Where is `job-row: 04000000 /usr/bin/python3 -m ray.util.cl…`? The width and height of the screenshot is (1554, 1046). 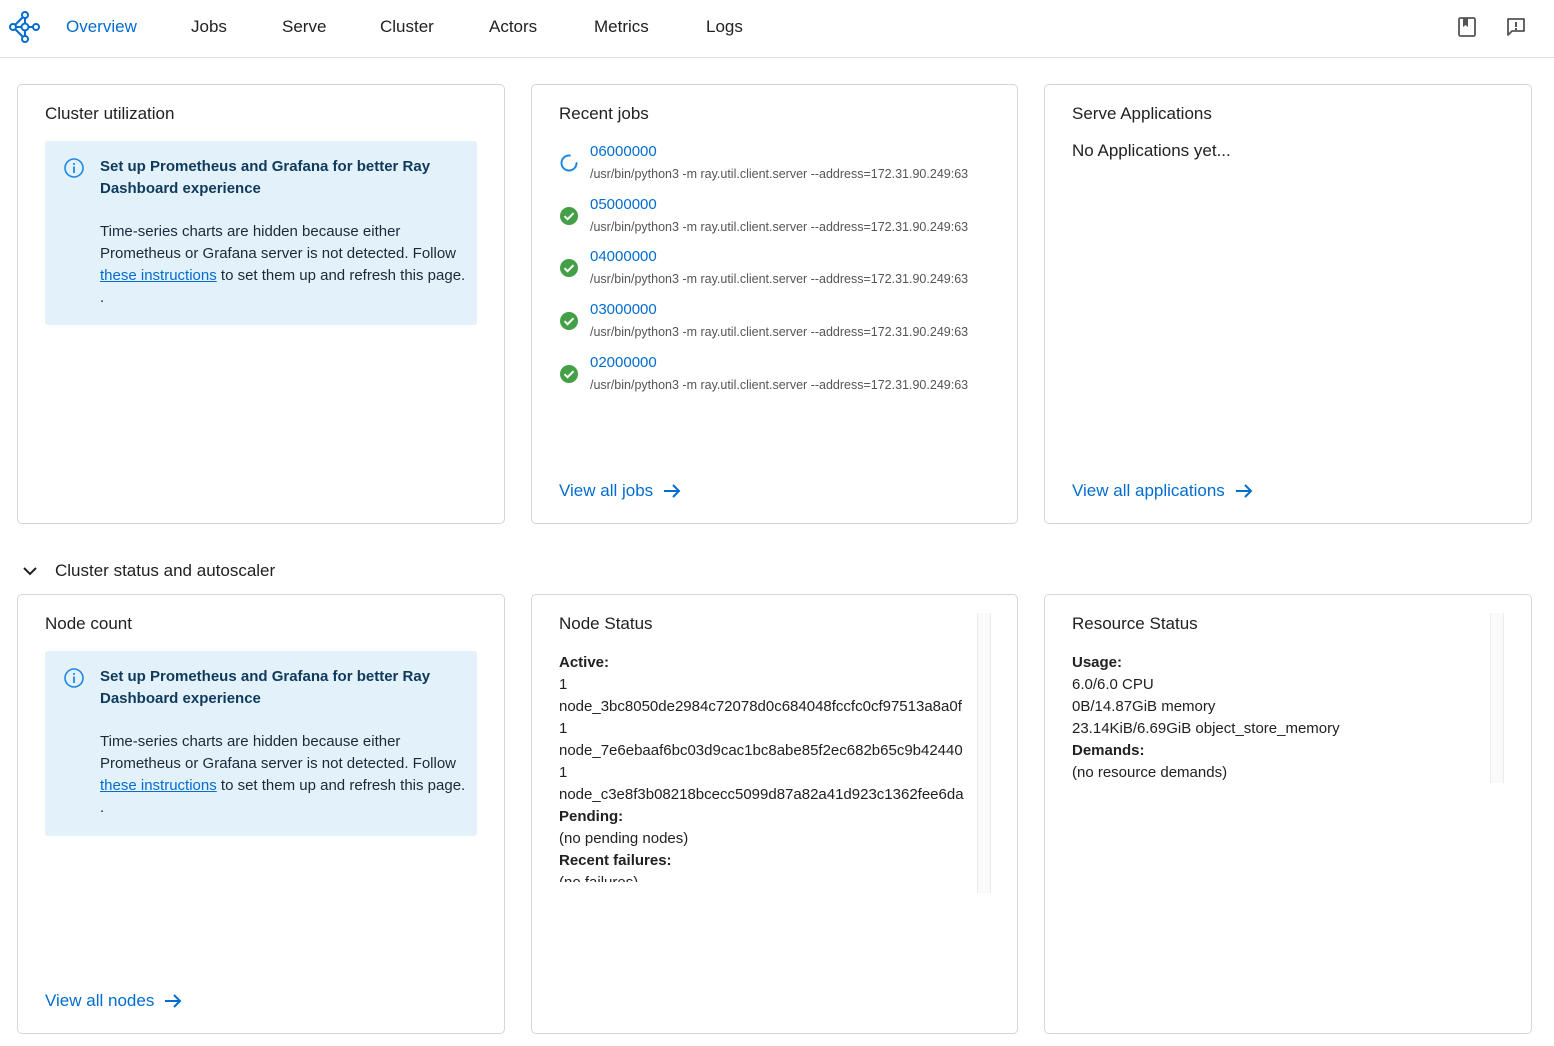
job-row: 04000000 /usr/bin/python3 -m ray.util.cl… is located at coordinates (779, 273).